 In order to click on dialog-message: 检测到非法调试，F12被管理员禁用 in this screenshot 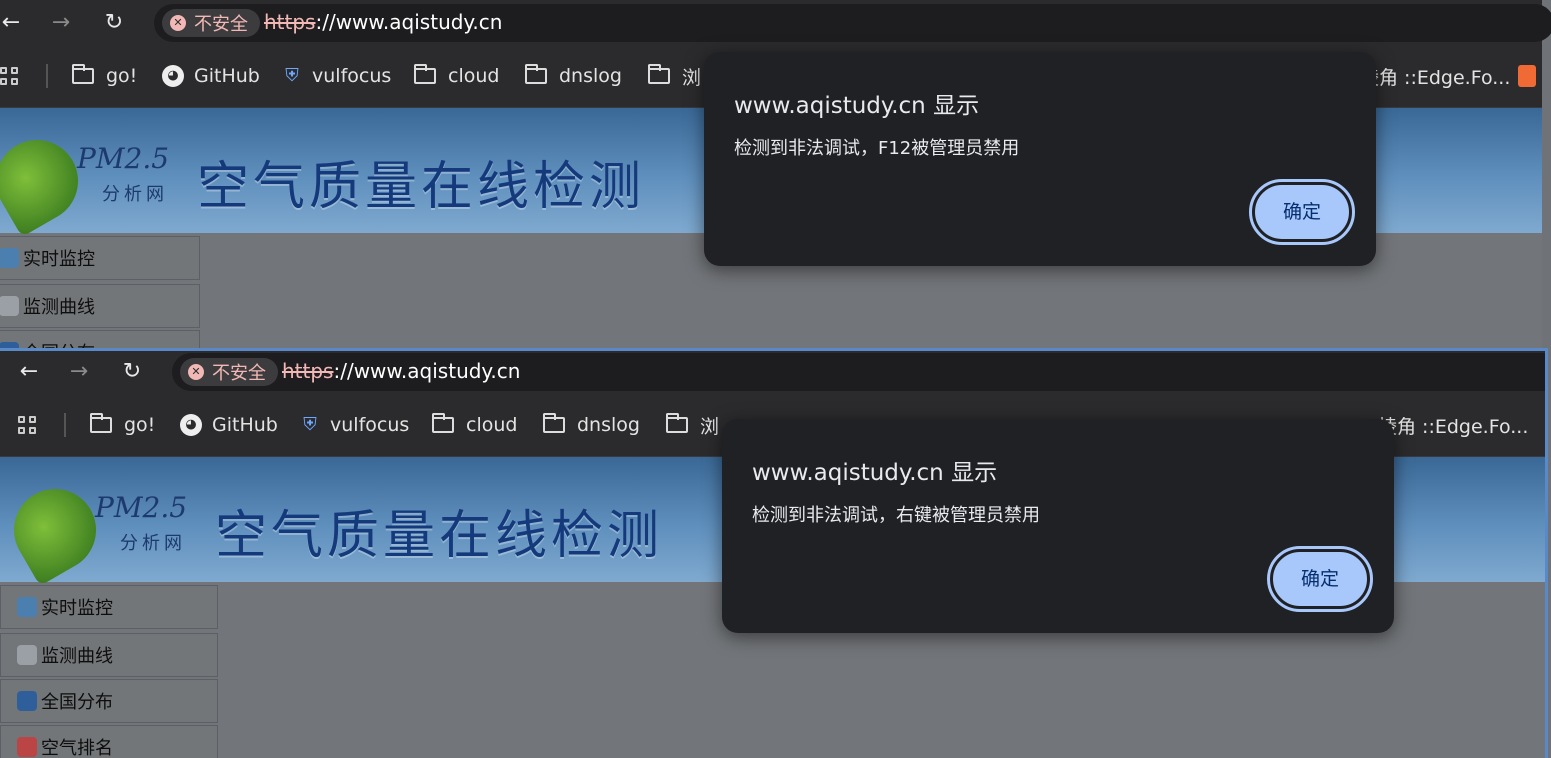, I will do `click(877, 148)`.